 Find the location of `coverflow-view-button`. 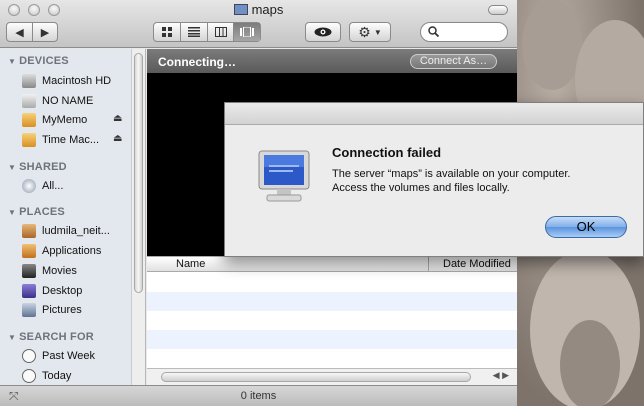

coverflow-view-button is located at coordinates (246, 32).